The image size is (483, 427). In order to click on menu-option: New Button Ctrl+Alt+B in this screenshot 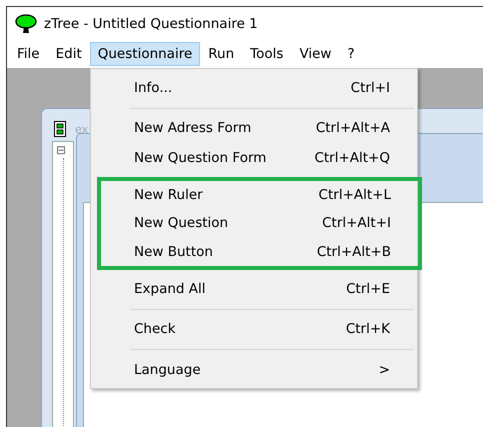, I will do `click(259, 252)`.